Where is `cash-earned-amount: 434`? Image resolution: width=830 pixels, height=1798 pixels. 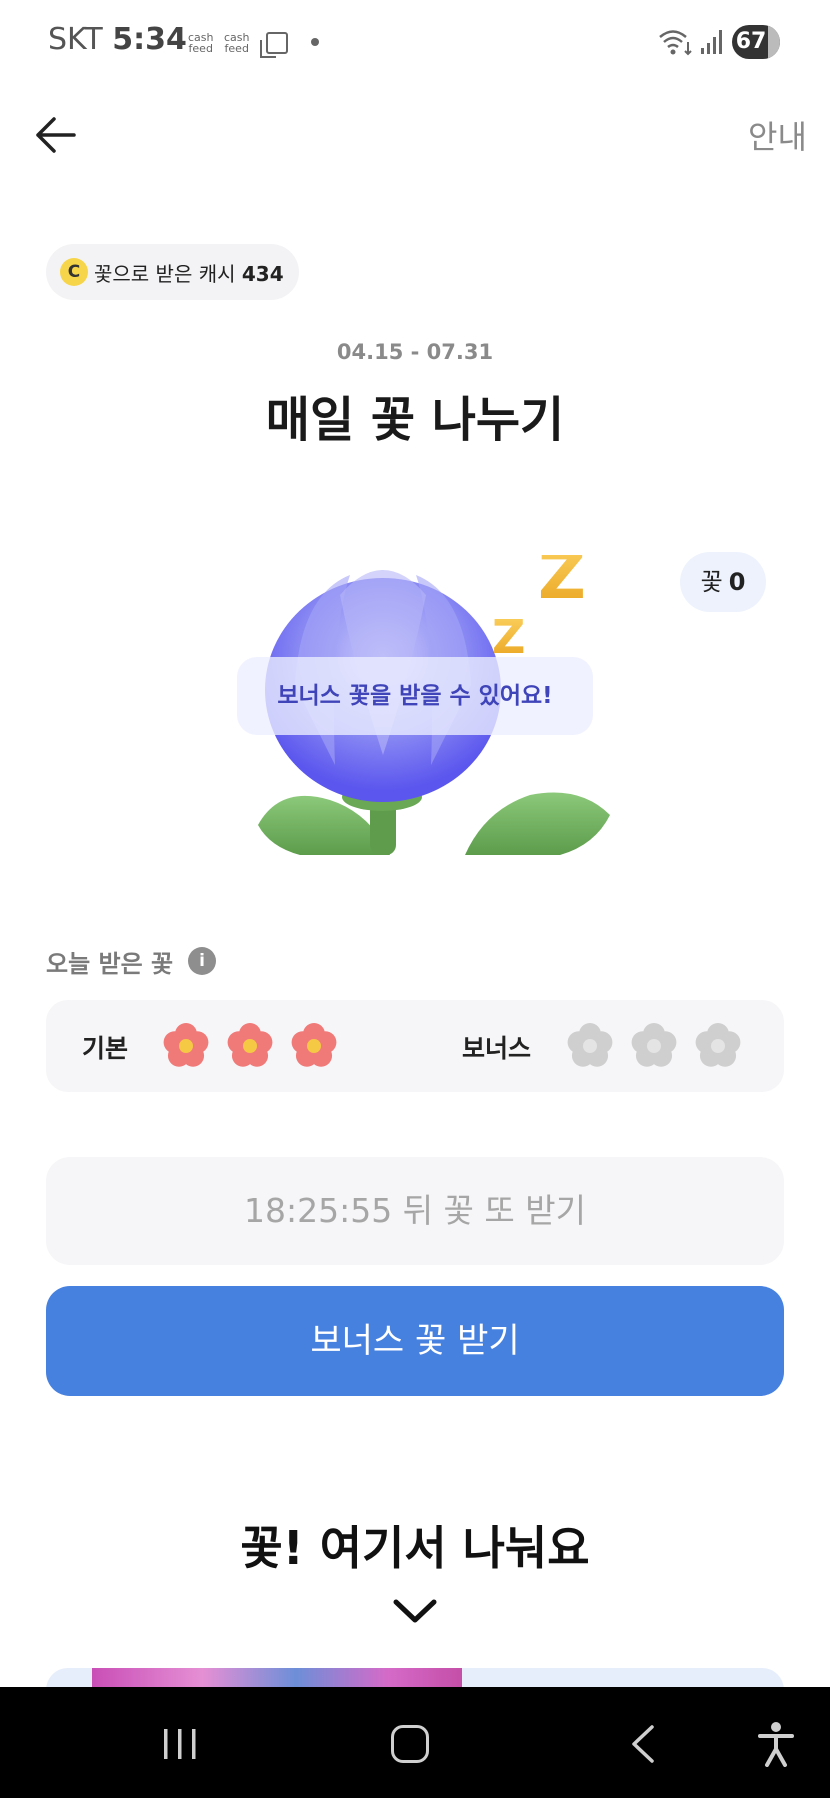
cash-earned-amount: 434 is located at coordinates (262, 274).